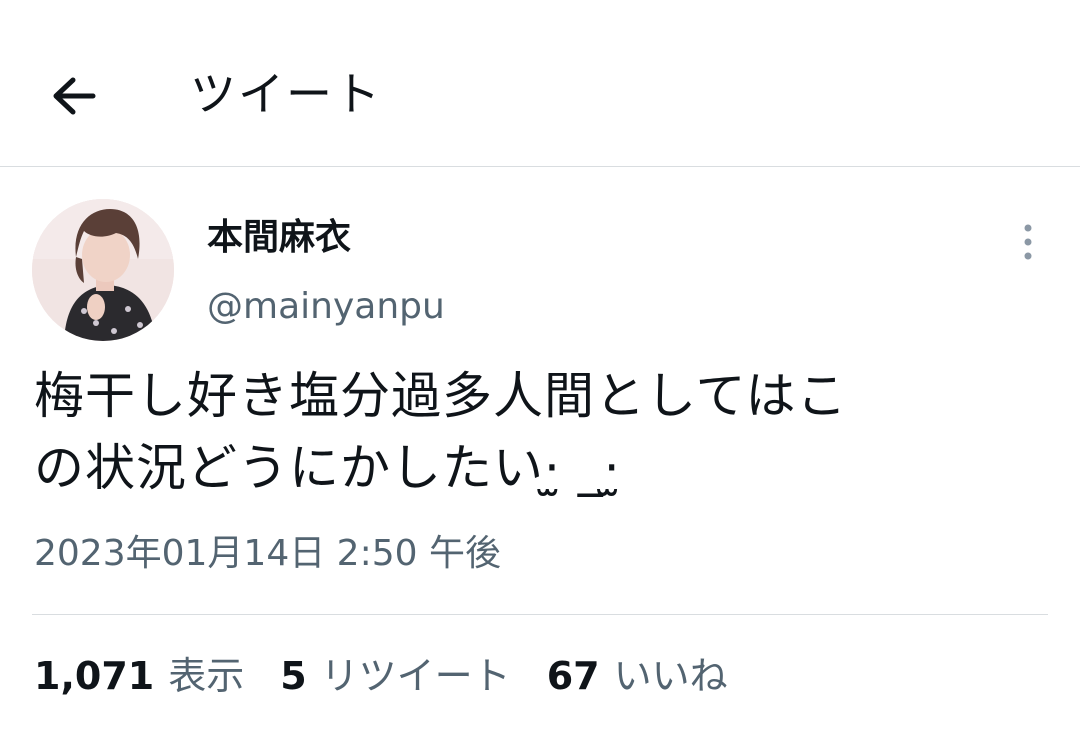  I want to click on tweet-timestamp: 2023年01月14日 2:50 午後, so click(267, 554).